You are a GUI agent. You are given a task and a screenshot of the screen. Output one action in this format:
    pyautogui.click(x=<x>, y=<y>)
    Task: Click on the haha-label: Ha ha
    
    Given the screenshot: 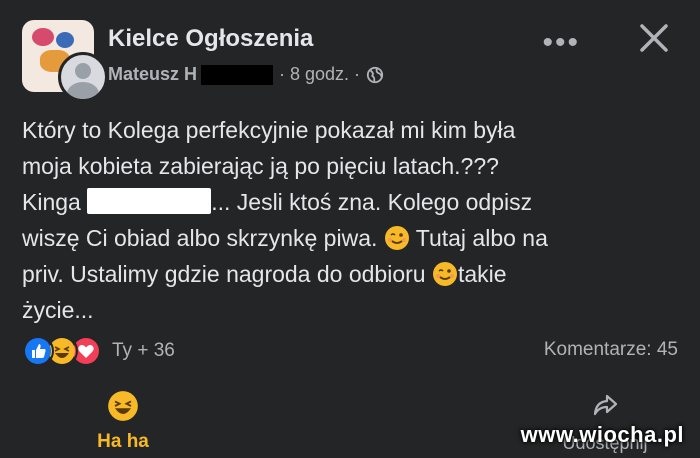 What is the action you would take?
    pyautogui.click(x=123, y=441)
    